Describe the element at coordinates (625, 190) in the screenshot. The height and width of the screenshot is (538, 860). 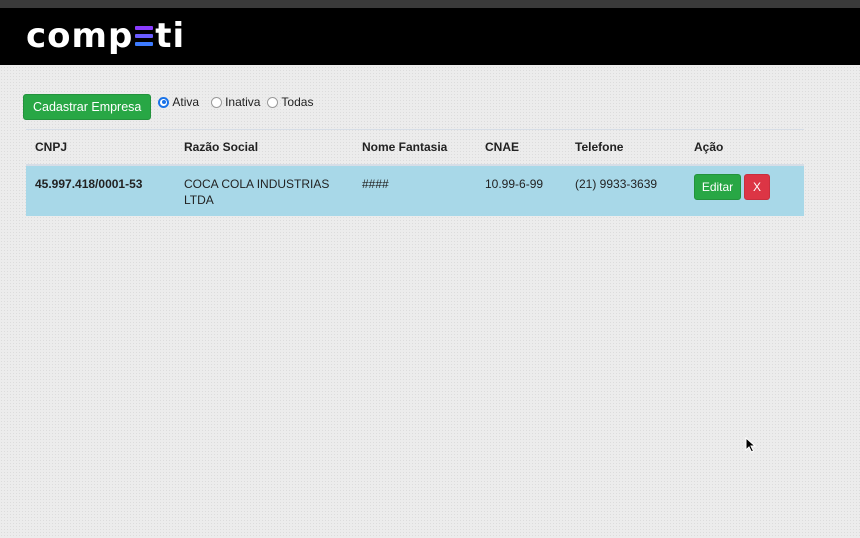
I see `cell-telefone: (21) 9933-3639` at that location.